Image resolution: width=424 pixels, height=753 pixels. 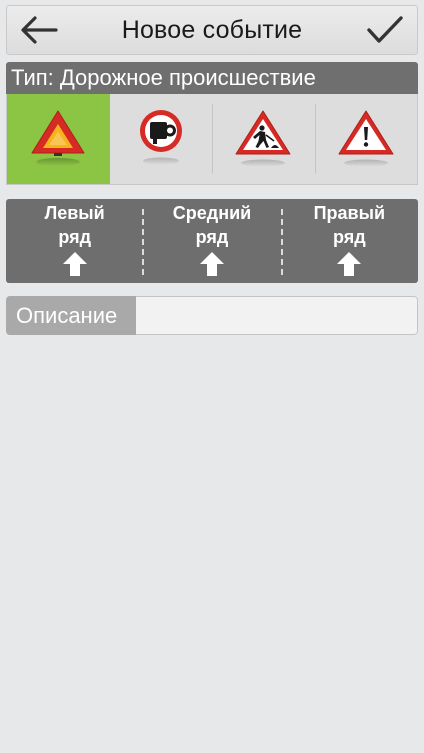 I want to click on confirm-button, so click(x=385, y=30).